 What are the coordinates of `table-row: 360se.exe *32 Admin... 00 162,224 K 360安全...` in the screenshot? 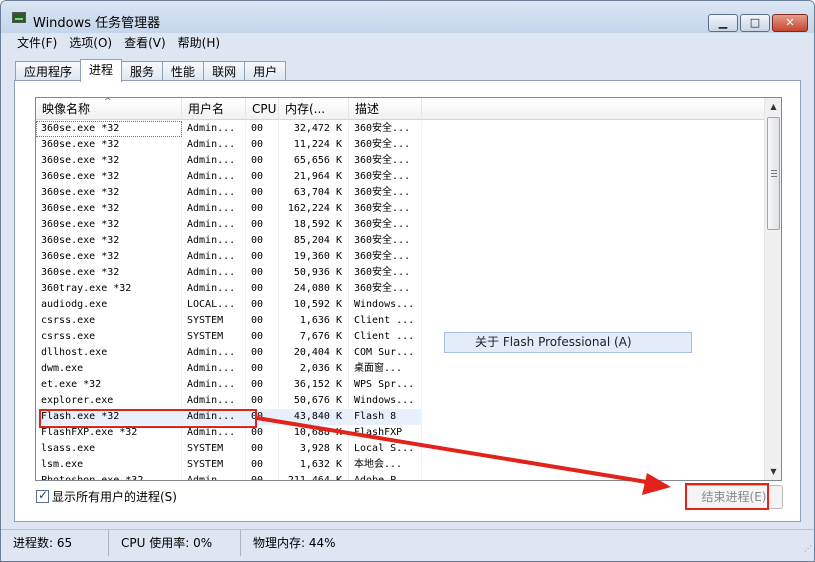 It's located at (401, 209).